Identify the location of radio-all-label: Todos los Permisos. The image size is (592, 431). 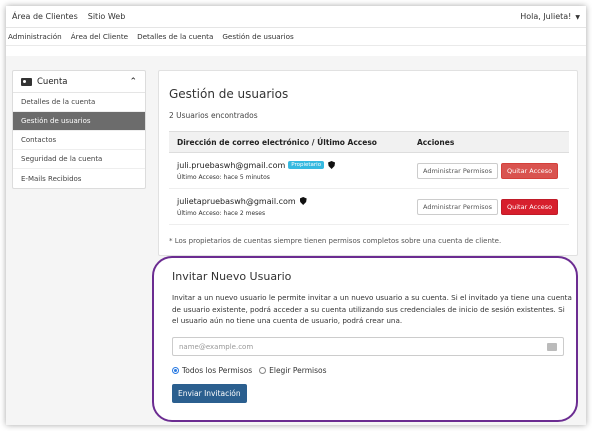
(217, 370).